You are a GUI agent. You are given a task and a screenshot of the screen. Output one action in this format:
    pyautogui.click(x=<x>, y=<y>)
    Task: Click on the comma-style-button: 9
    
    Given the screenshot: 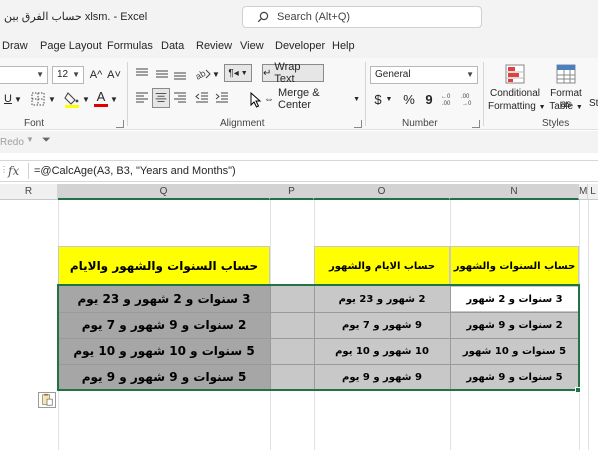 What is the action you would take?
    pyautogui.click(x=429, y=99)
    